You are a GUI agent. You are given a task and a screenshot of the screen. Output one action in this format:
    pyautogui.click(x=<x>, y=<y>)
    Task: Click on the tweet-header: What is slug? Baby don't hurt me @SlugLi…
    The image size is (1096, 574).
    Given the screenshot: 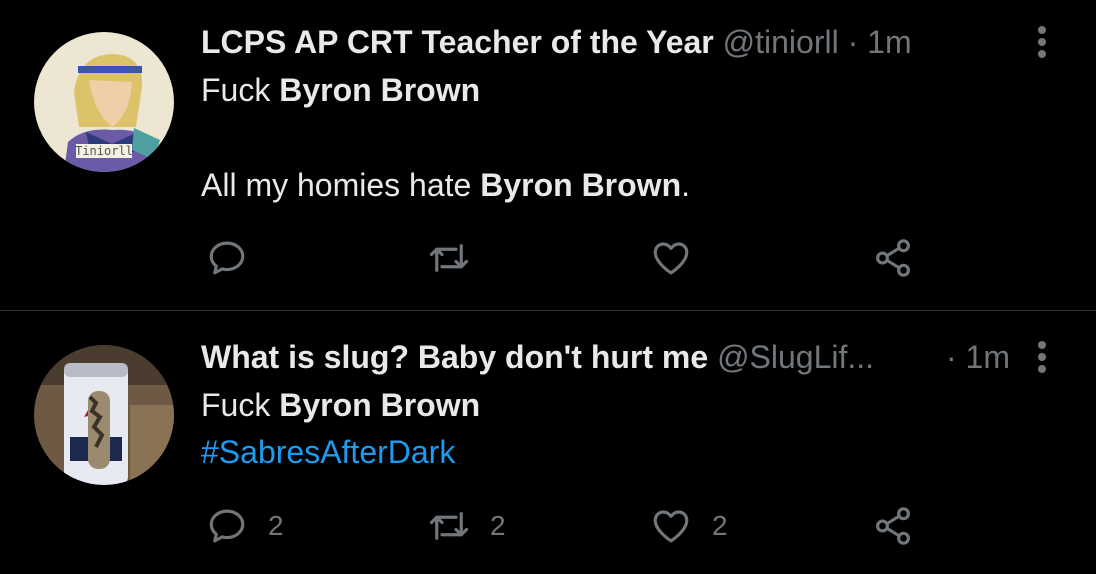 What is the action you would take?
    pyautogui.click(x=537, y=357)
    